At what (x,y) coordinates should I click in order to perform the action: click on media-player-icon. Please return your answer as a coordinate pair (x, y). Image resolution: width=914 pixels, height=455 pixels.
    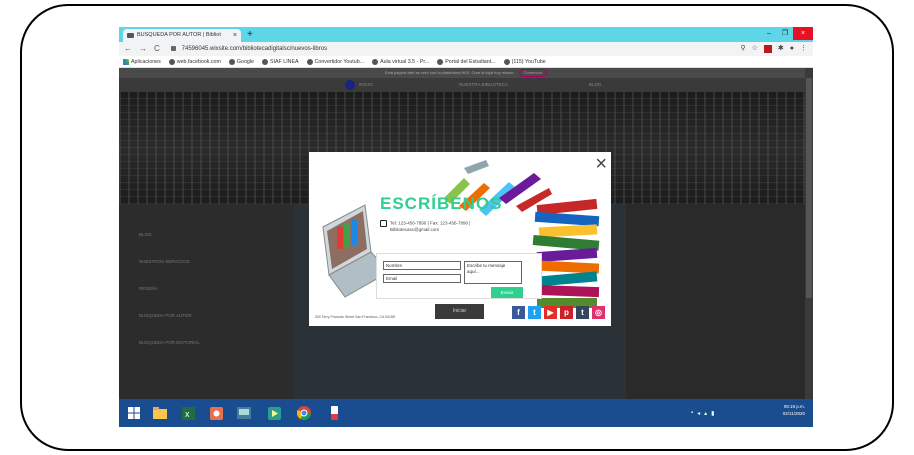
    Looking at the image, I should click on (216, 413).